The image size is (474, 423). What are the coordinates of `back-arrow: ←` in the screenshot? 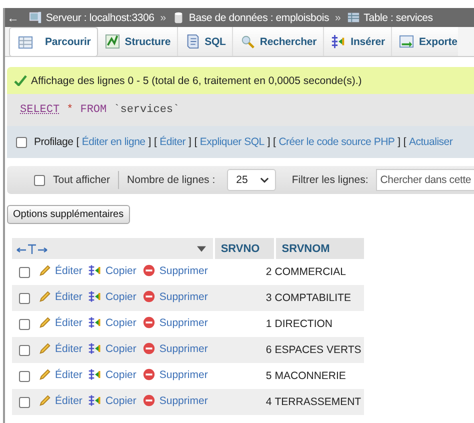 It's located at (13, 17).